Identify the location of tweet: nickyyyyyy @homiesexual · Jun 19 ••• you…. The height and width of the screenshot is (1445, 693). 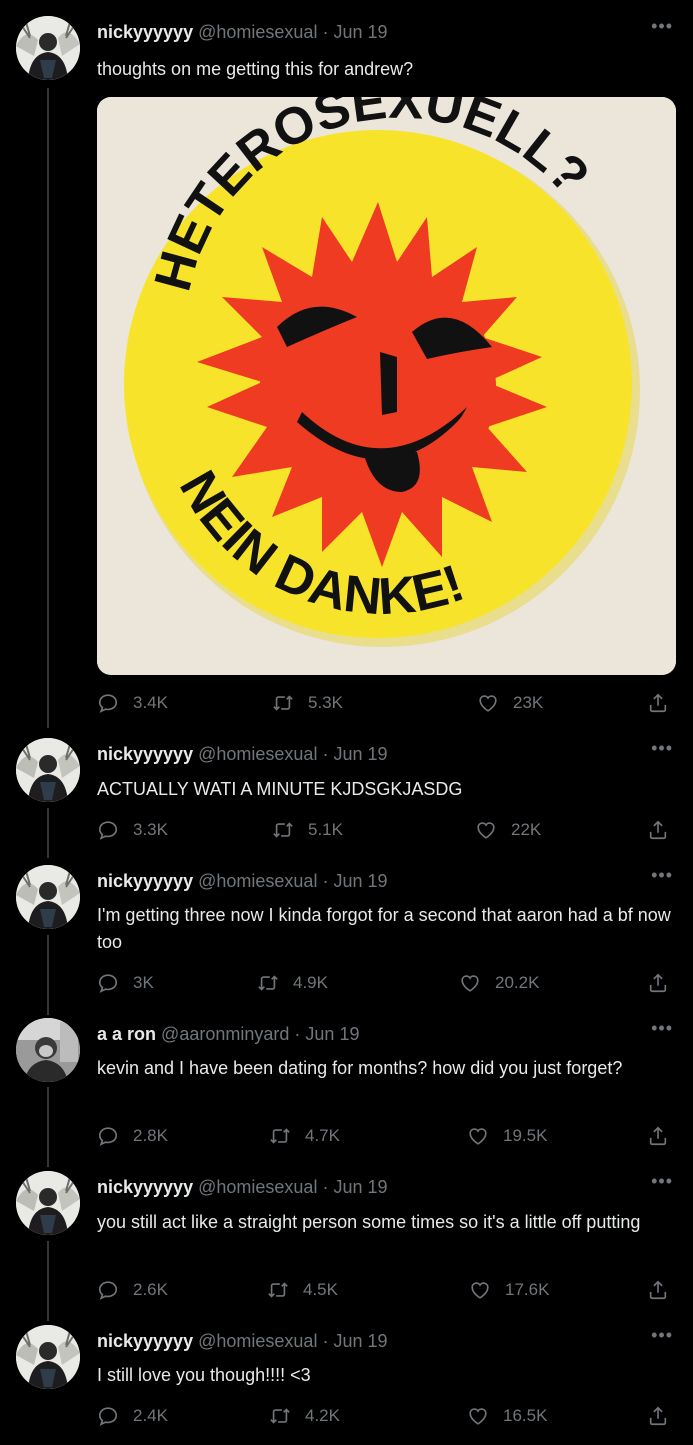
(346, 1241).